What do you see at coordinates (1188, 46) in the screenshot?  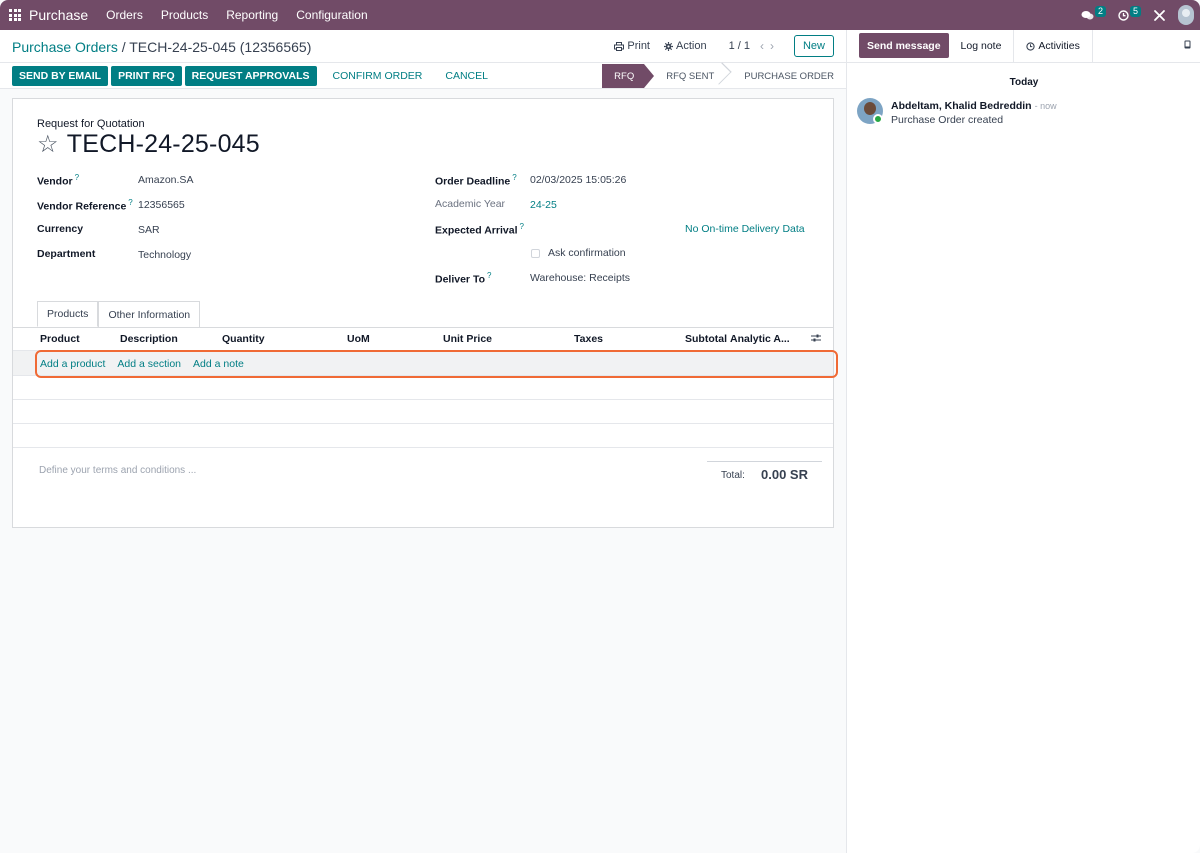 I see `attachment-icon` at bounding box center [1188, 46].